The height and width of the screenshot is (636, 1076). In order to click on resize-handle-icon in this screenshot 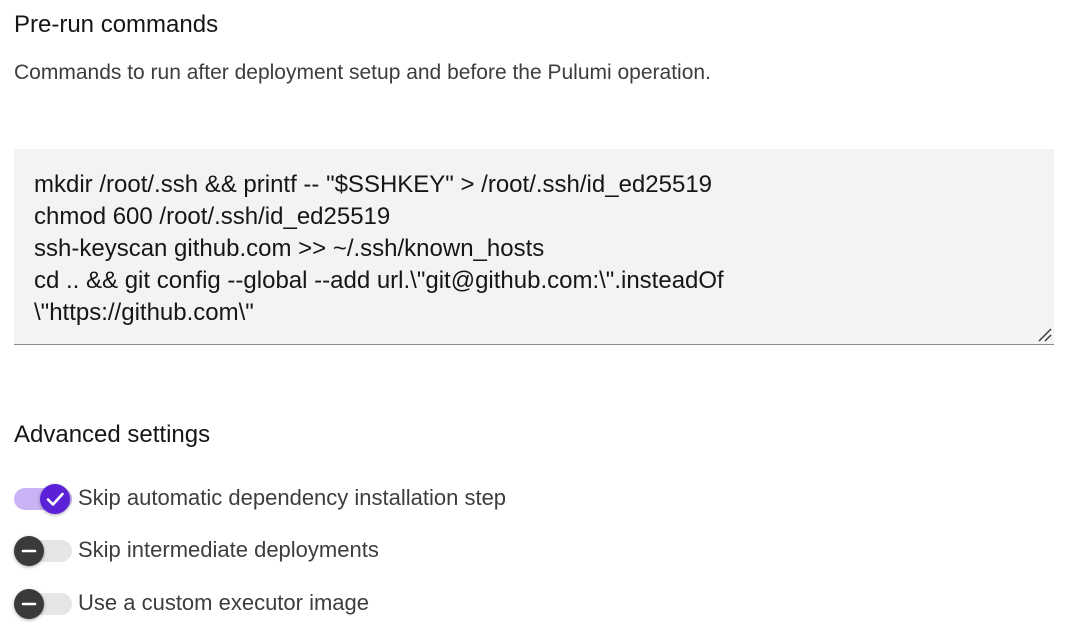, I will do `click(1044, 334)`.